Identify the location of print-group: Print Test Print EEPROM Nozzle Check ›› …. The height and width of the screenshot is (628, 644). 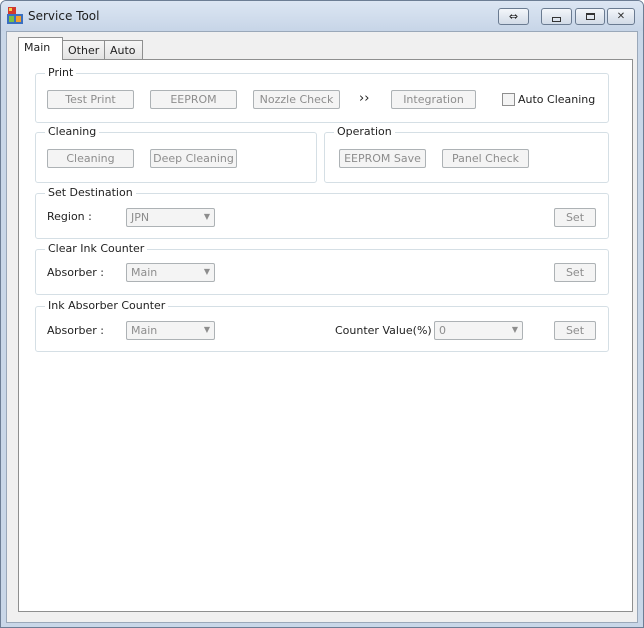
(322, 94).